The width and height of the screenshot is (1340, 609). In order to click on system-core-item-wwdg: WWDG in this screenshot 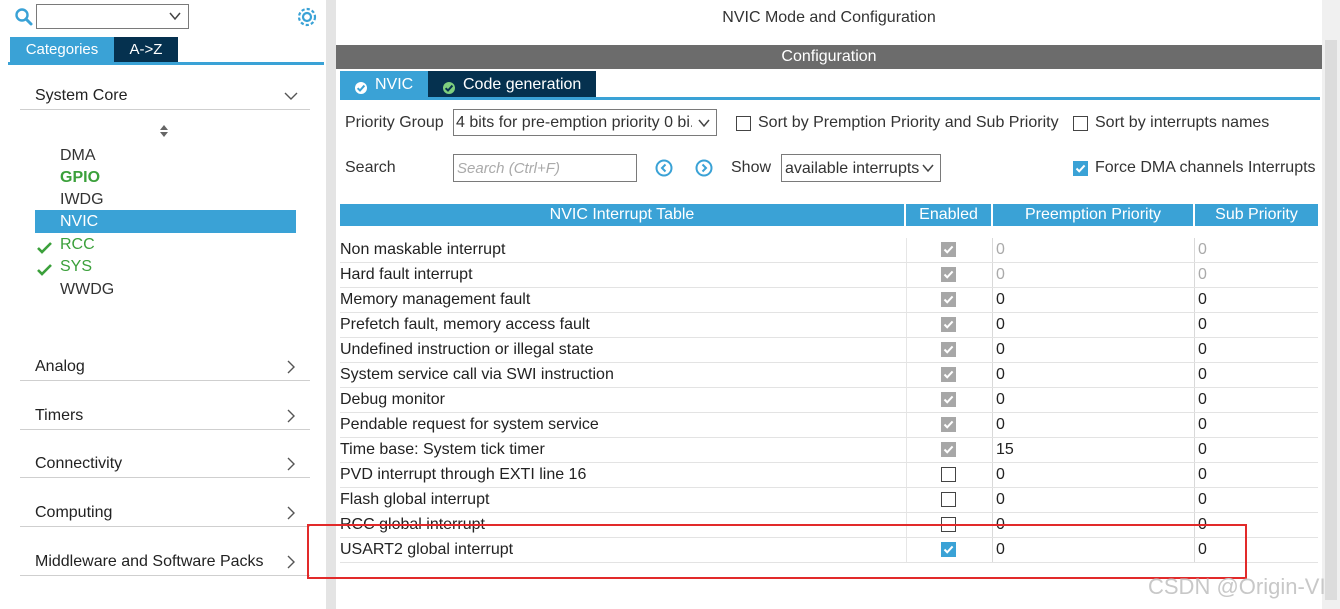, I will do `click(165, 289)`.